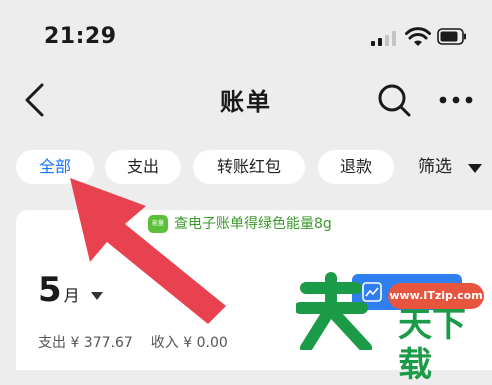 Image resolution: width=492 pixels, height=385 pixels. What do you see at coordinates (456, 100) in the screenshot?
I see `more-icon` at bounding box center [456, 100].